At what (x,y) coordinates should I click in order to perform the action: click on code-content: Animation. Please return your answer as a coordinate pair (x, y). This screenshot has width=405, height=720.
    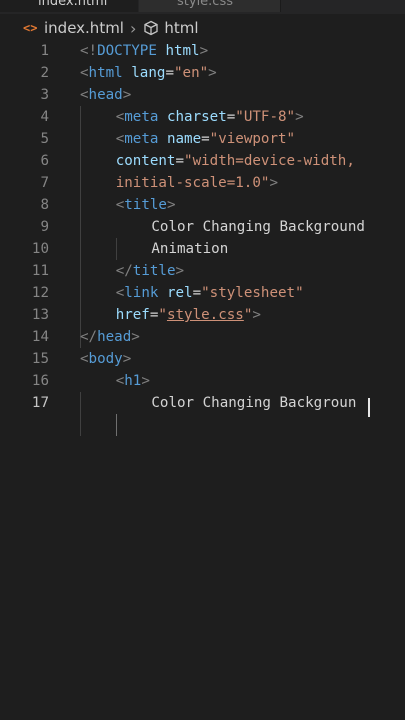
    Looking at the image, I should click on (189, 249).